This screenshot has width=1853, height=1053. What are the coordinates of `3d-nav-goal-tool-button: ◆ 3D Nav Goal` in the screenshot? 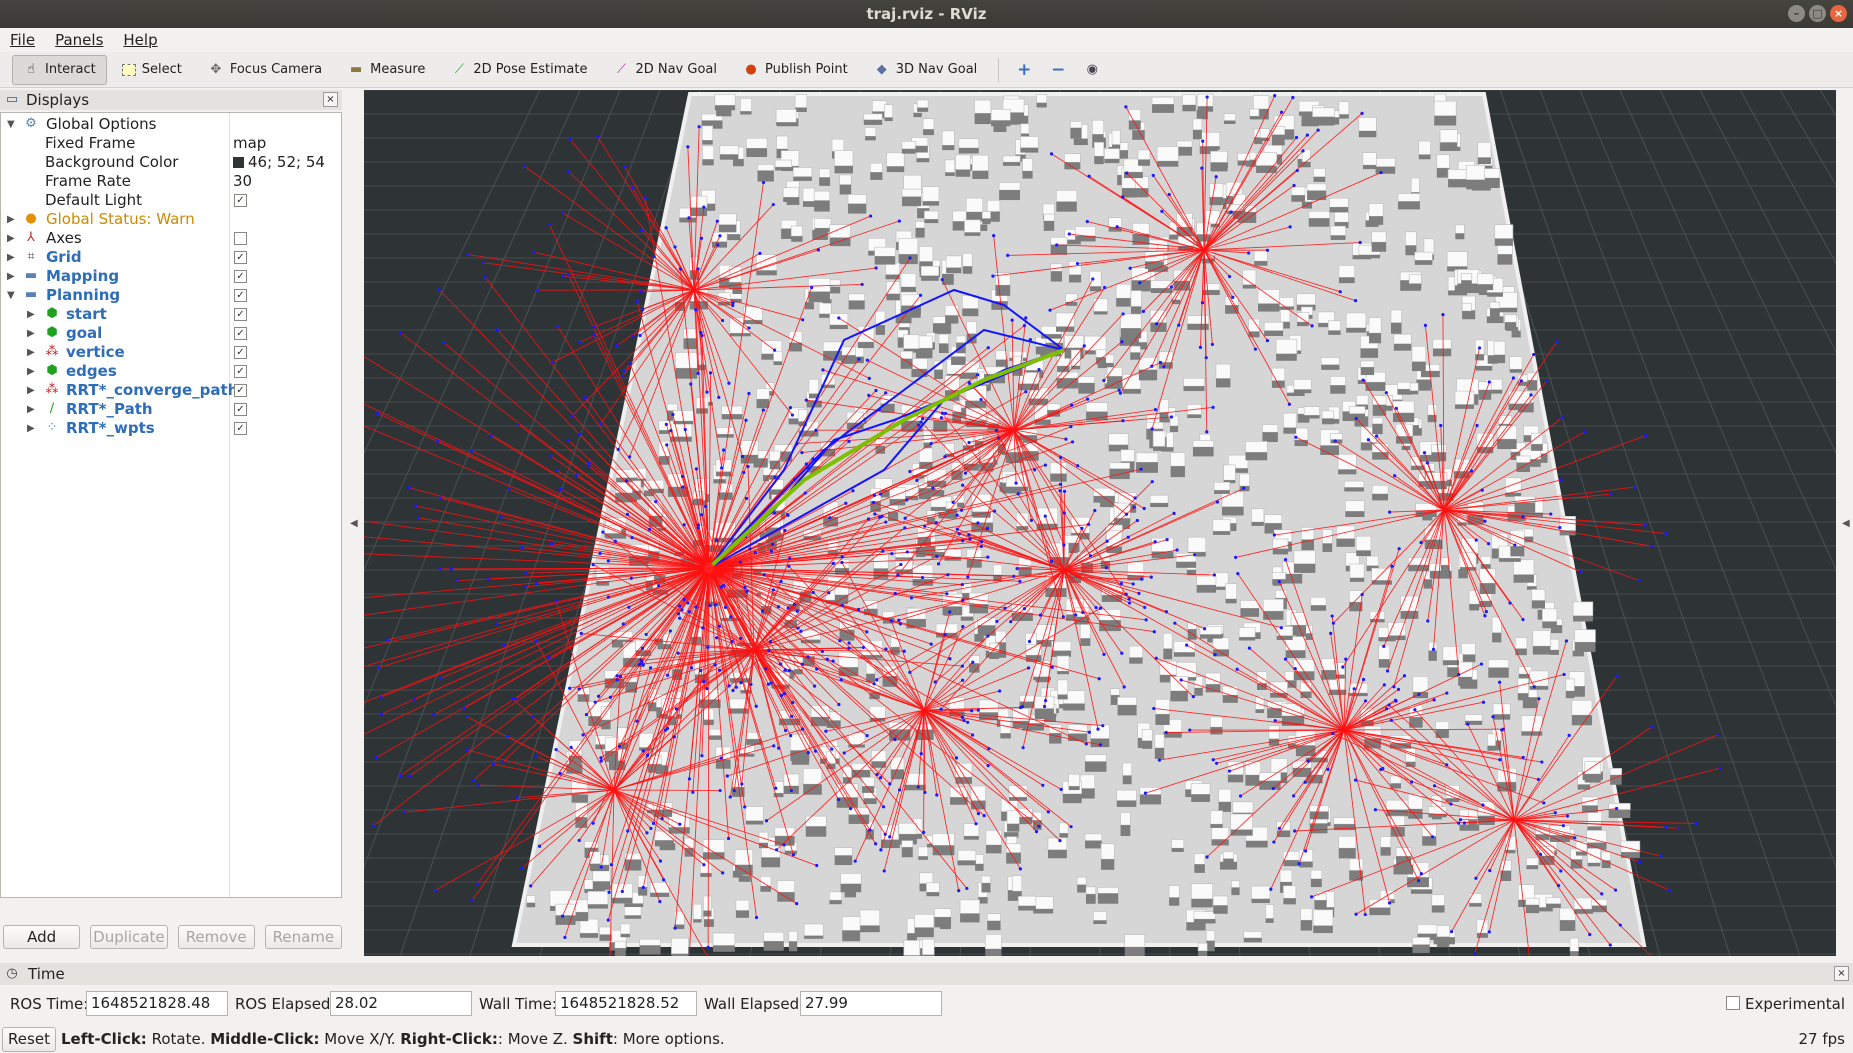 It's located at (926, 70).